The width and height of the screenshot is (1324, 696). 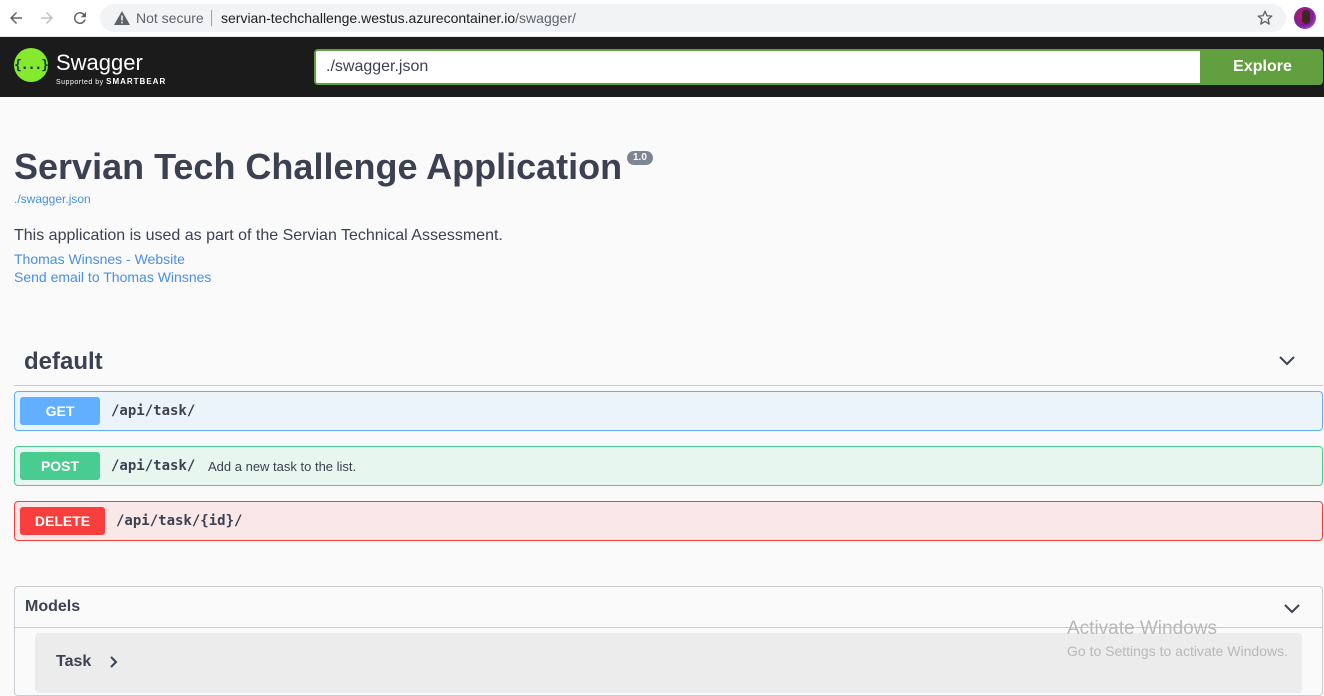 What do you see at coordinates (114, 662) in the screenshot?
I see `chevron-right-icon` at bounding box center [114, 662].